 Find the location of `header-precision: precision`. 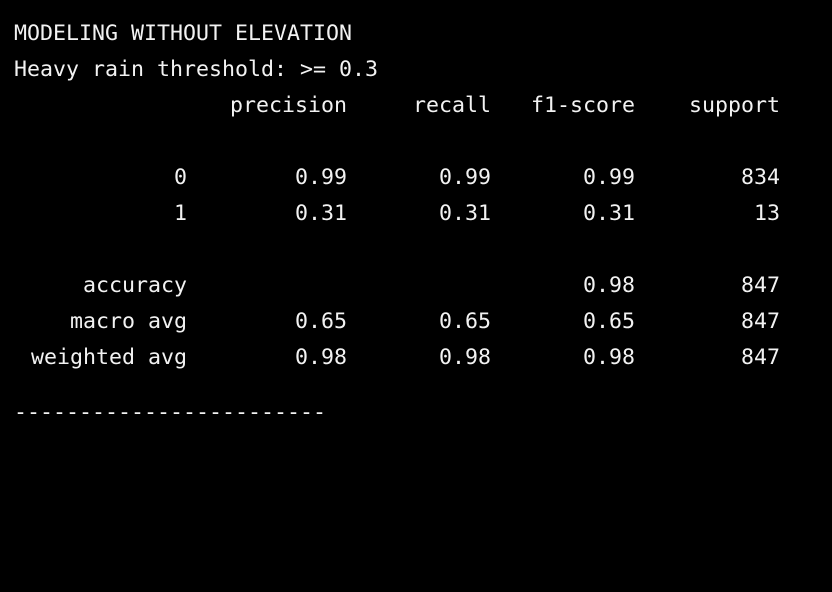

header-precision: precision is located at coordinates (288, 105).